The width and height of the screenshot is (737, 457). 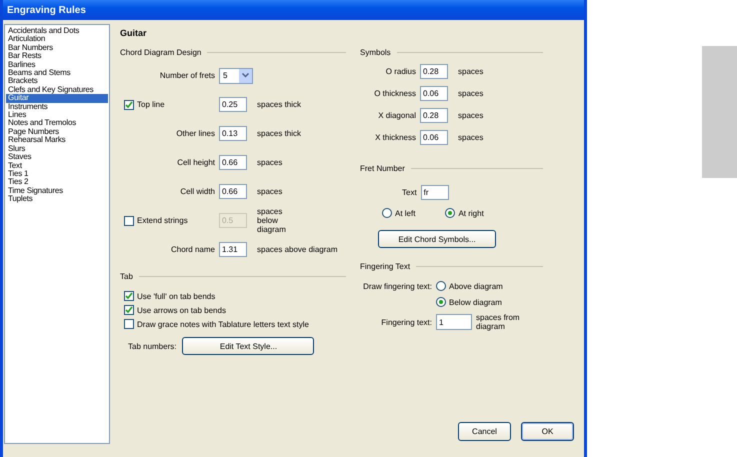 What do you see at coordinates (476, 286) in the screenshot?
I see `radio-label: Above diagram` at bounding box center [476, 286].